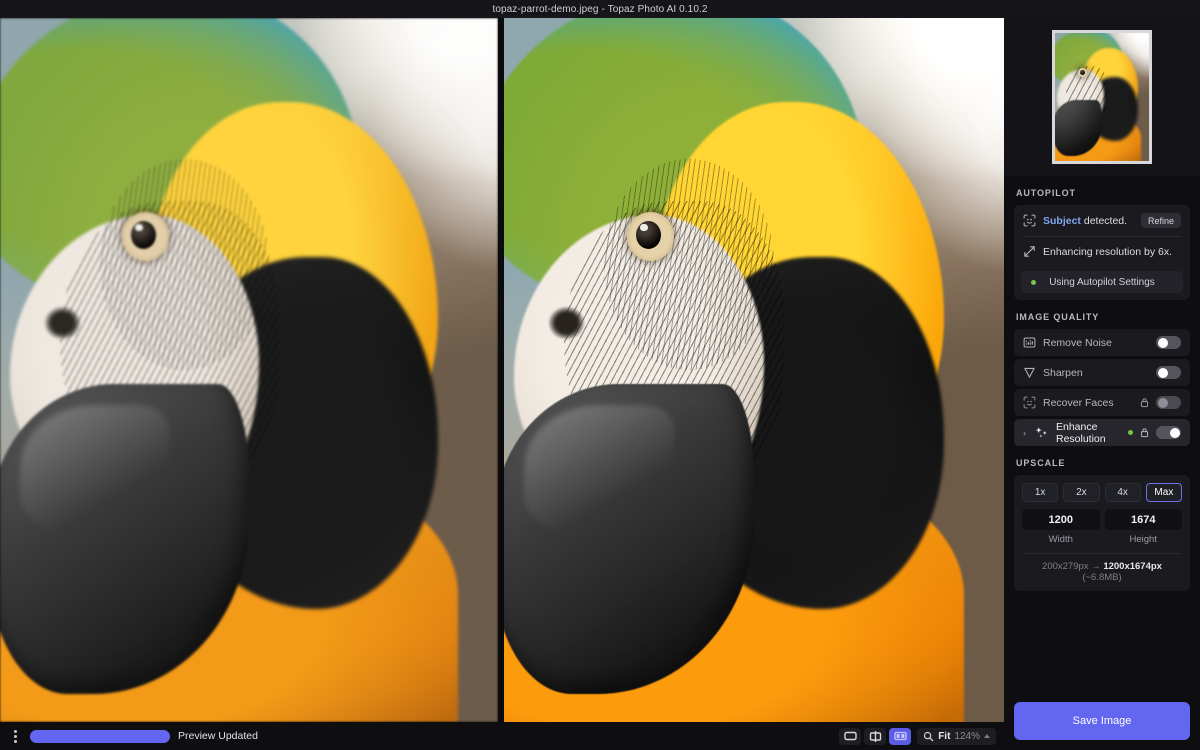 This screenshot has height=750, width=1200. What do you see at coordinates (944, 736) in the screenshot?
I see `zoom-fit-label: Fit` at bounding box center [944, 736].